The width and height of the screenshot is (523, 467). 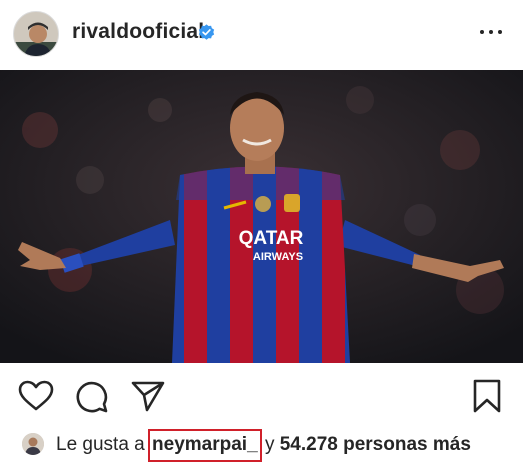 I want to click on avatar-image, so click(x=36, y=34).